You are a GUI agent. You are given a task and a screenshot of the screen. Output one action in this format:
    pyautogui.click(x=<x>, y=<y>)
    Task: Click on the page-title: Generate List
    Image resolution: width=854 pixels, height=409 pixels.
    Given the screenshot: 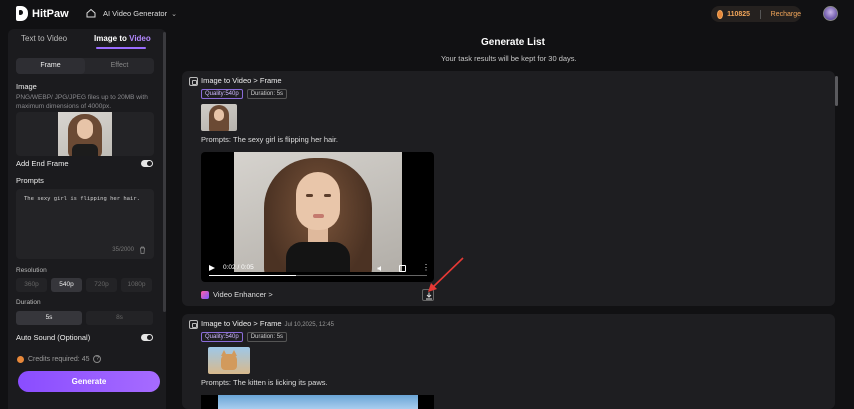 What is the action you would take?
    pyautogui.click(x=513, y=42)
    